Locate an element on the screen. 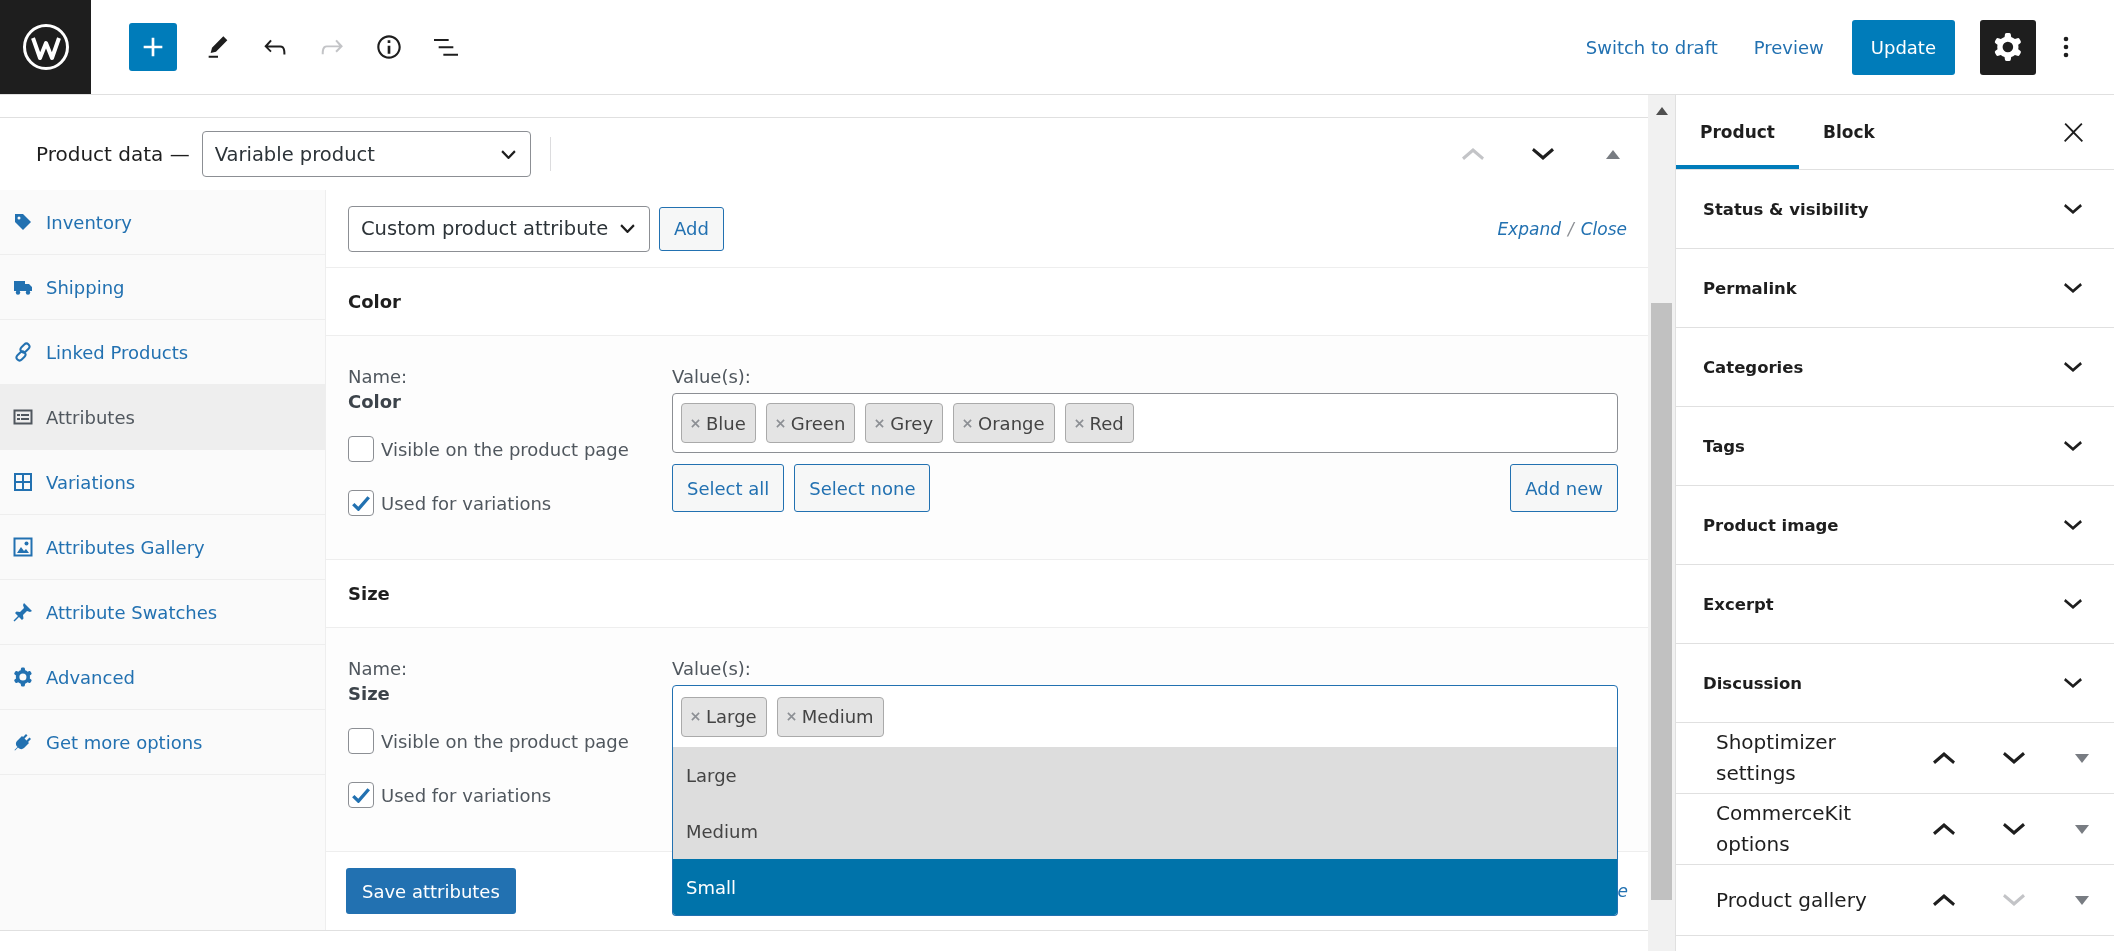 The height and width of the screenshot is (951, 2114). add-new-button: Add new is located at coordinates (1564, 488).